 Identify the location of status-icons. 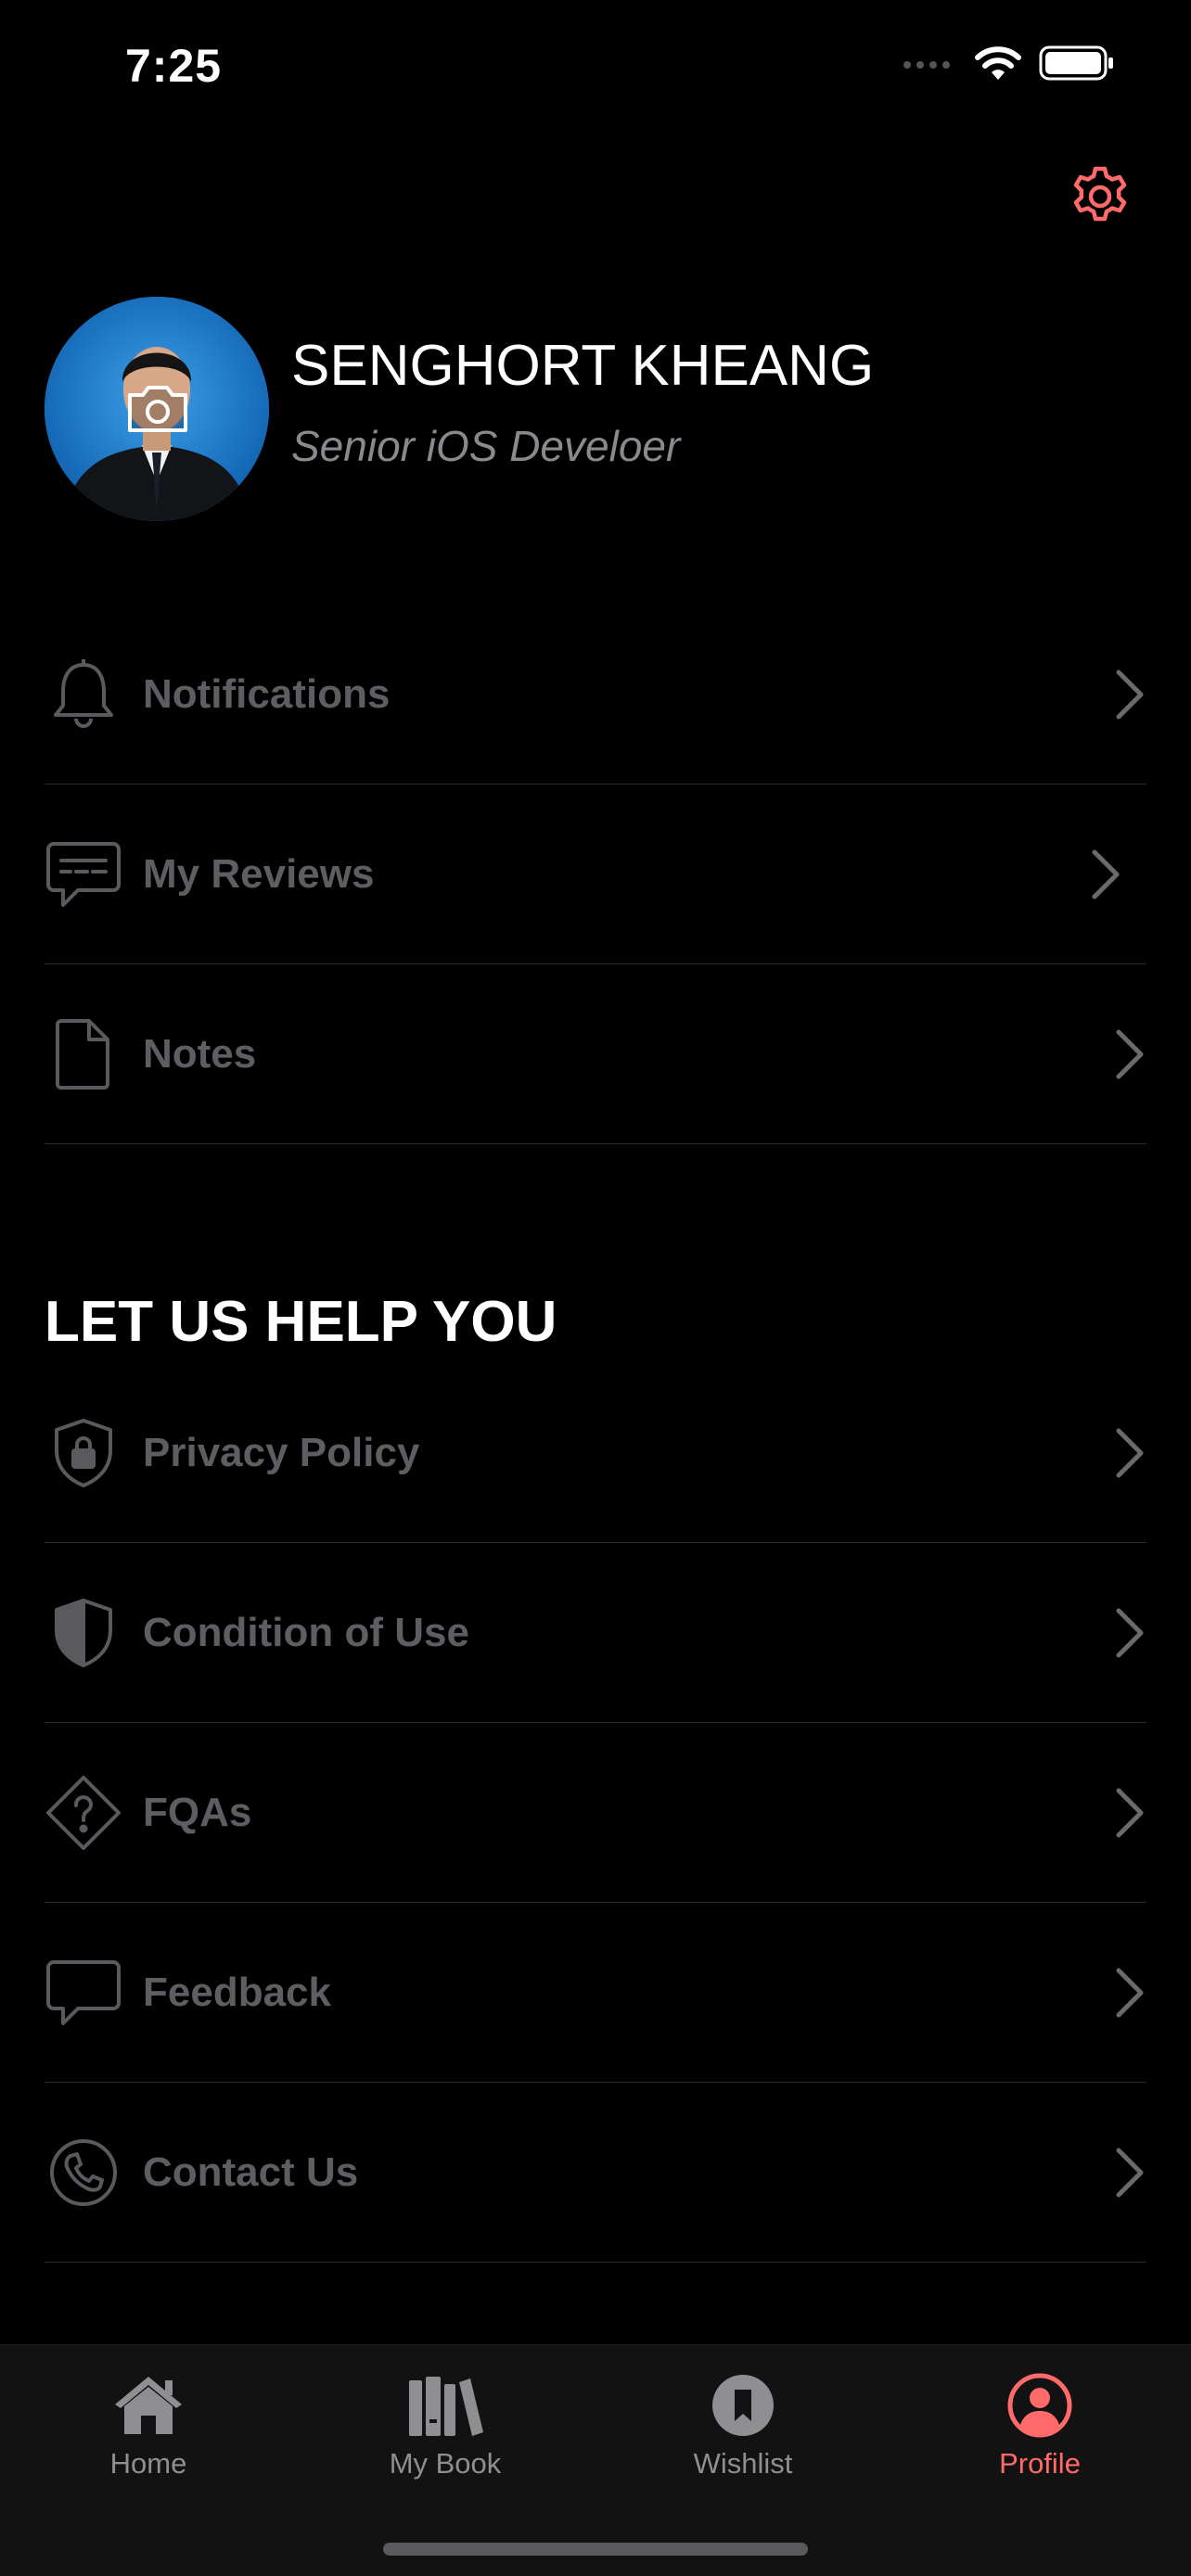
(1008, 64).